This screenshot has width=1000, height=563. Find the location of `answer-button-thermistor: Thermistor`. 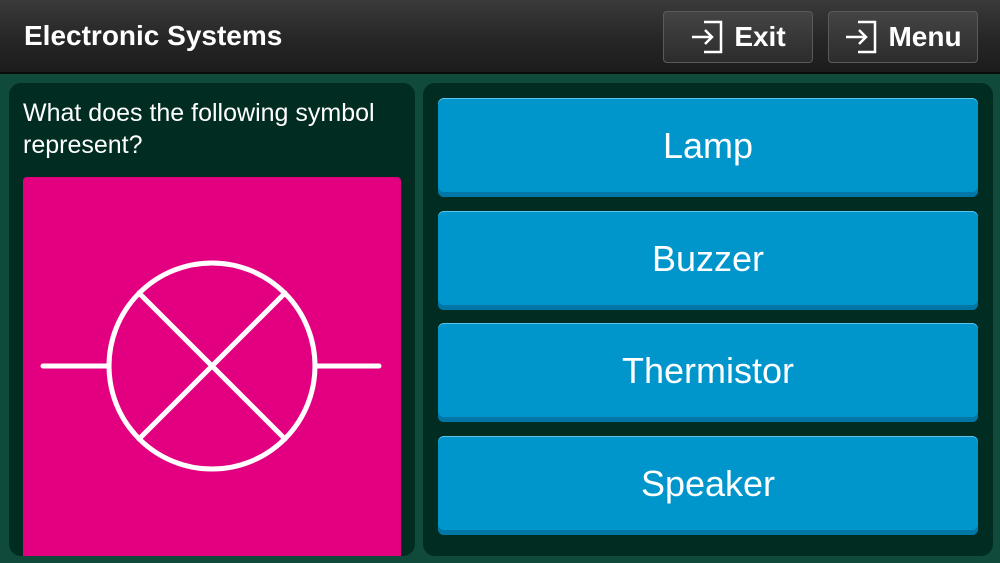

answer-button-thermistor: Thermistor is located at coordinates (708, 372).